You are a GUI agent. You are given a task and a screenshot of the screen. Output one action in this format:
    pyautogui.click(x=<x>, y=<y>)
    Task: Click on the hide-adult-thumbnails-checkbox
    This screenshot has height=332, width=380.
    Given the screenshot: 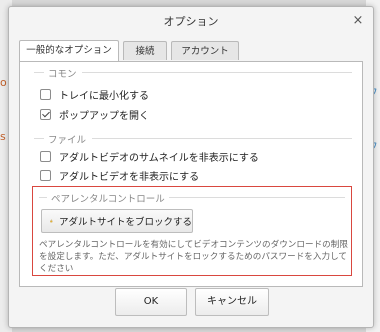 What is the action you would take?
    pyautogui.click(x=45, y=156)
    